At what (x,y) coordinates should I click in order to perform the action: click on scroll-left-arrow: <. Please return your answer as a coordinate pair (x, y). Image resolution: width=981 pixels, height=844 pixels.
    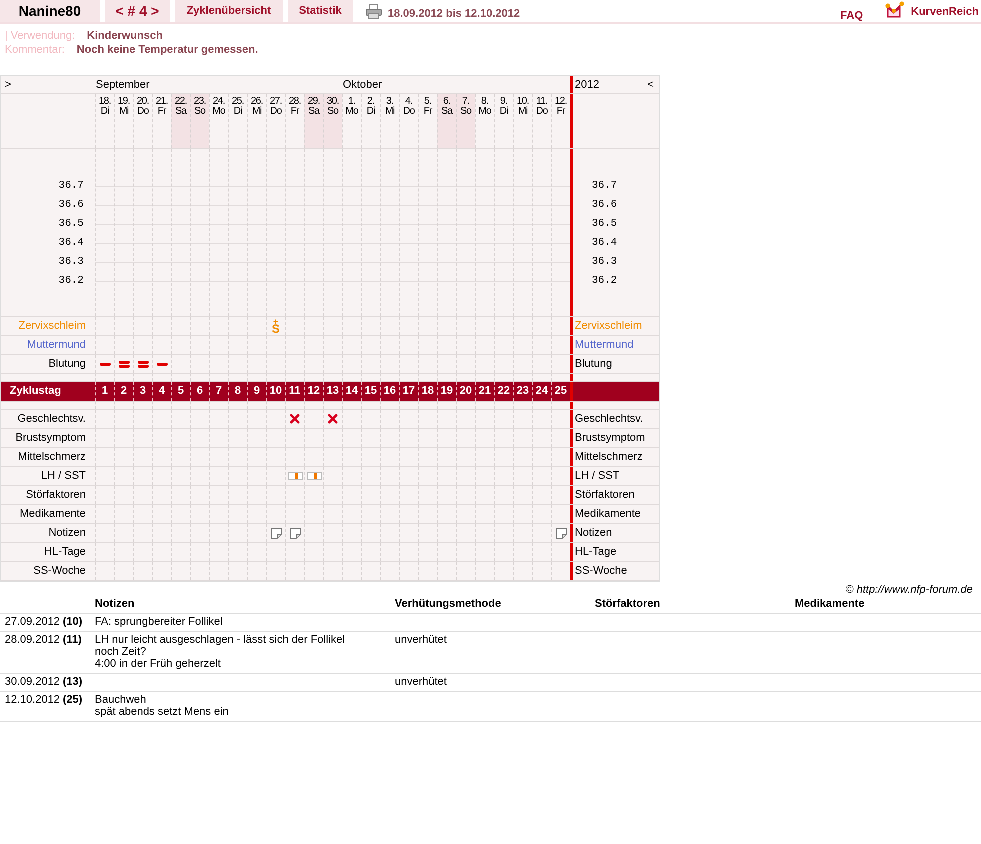
    Looking at the image, I should click on (651, 84).